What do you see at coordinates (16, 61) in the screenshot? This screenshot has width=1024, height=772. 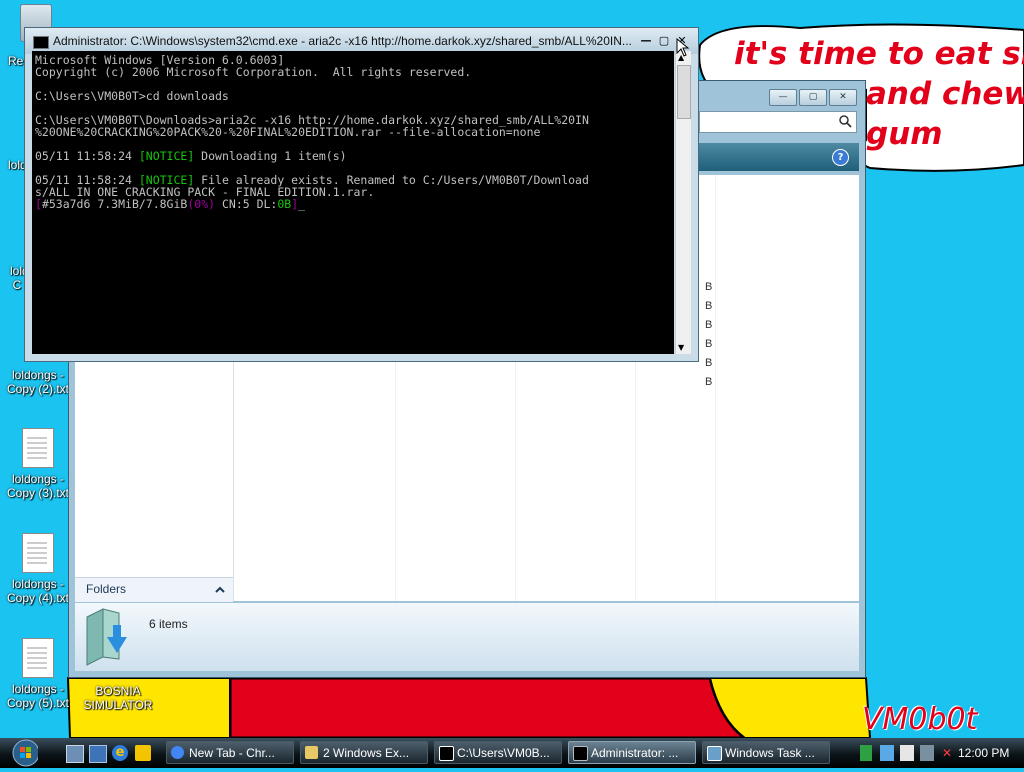 I see `desktop-icon-label: Re` at bounding box center [16, 61].